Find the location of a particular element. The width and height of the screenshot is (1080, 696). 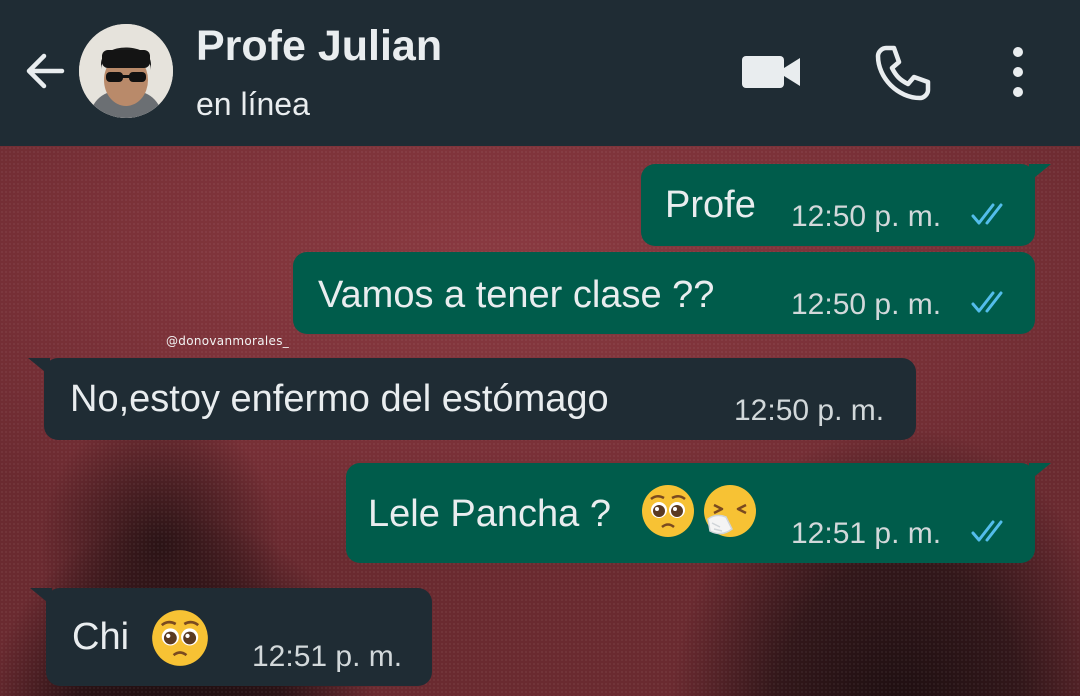

watermark: @donovanmorales_ is located at coordinates (228, 341).